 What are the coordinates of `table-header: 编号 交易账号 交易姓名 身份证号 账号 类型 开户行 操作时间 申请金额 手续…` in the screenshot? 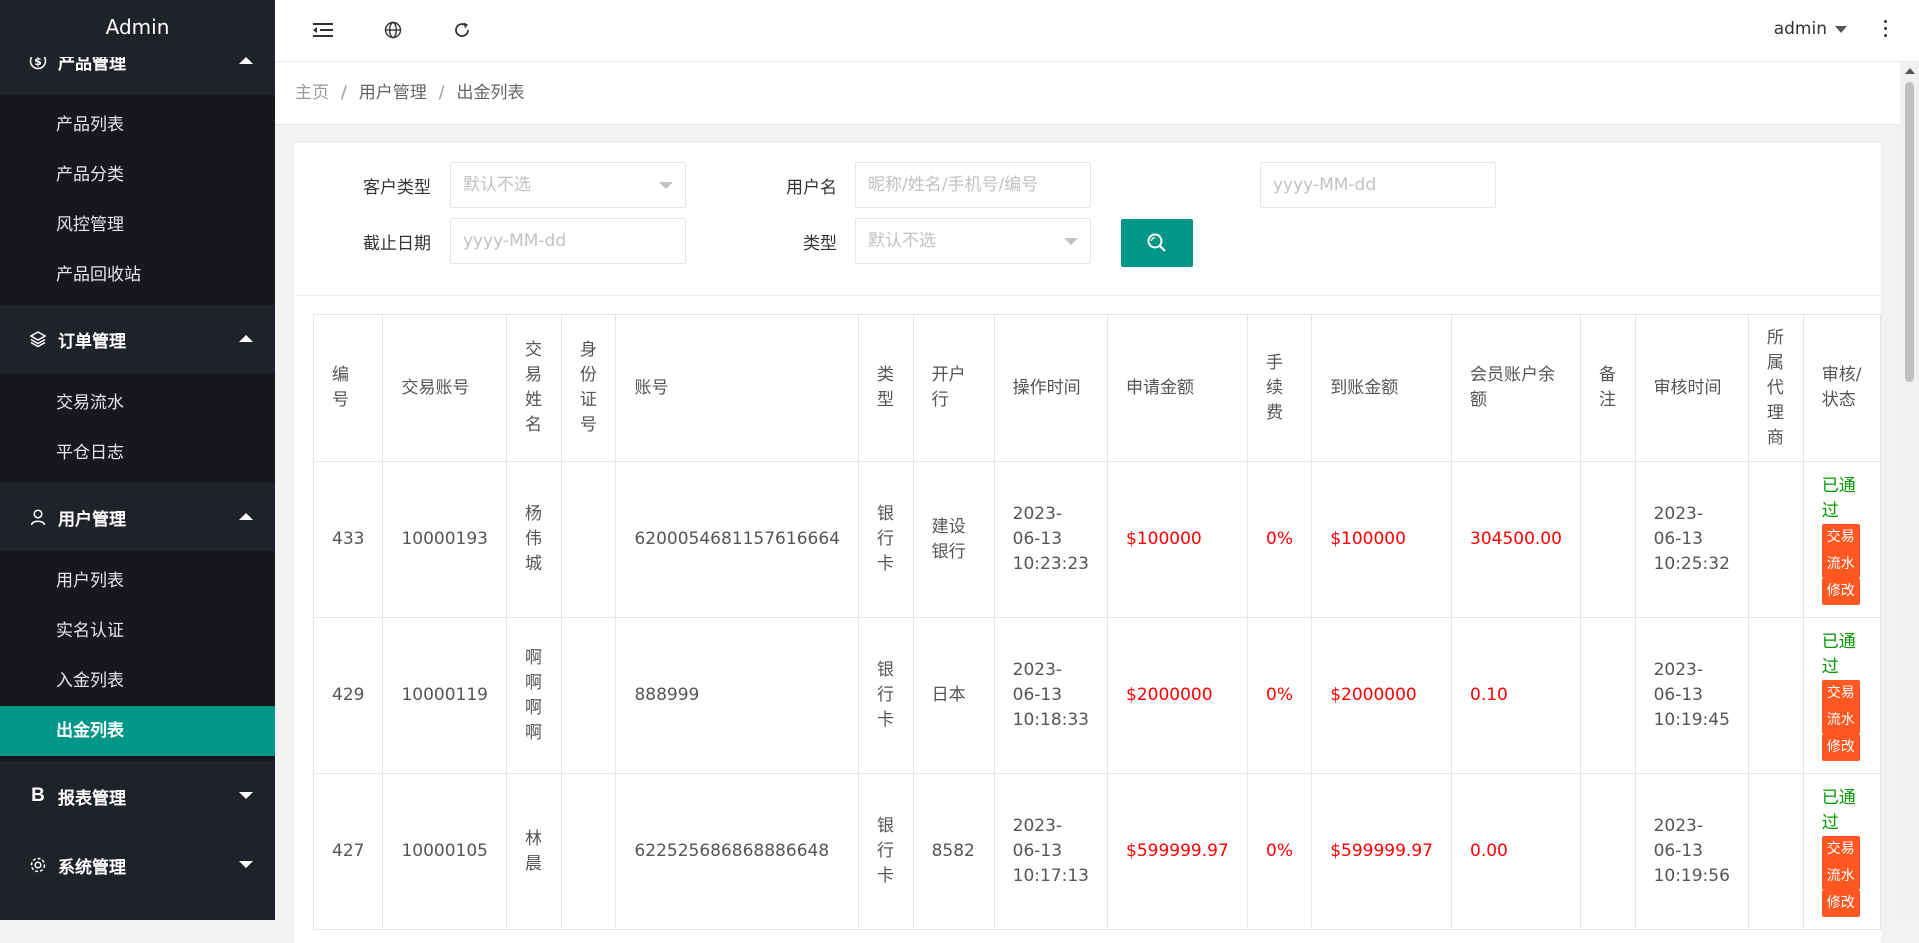 It's located at (1097, 388).